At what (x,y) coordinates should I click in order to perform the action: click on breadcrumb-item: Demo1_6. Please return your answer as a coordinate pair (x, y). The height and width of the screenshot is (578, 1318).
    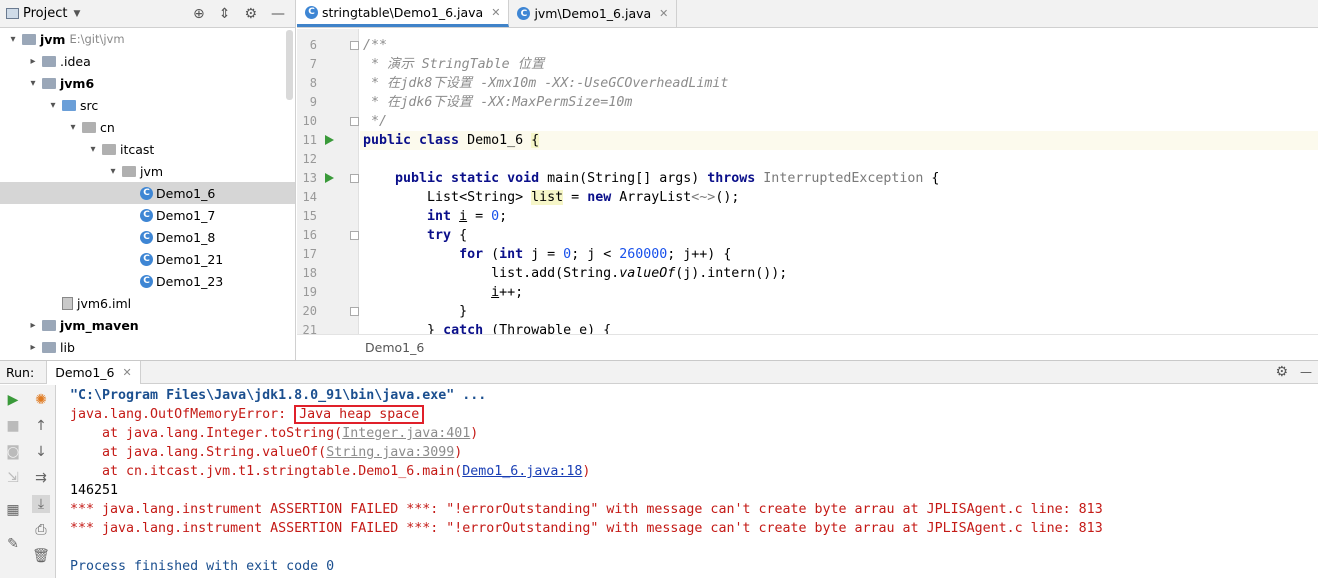
    Looking at the image, I should click on (394, 347).